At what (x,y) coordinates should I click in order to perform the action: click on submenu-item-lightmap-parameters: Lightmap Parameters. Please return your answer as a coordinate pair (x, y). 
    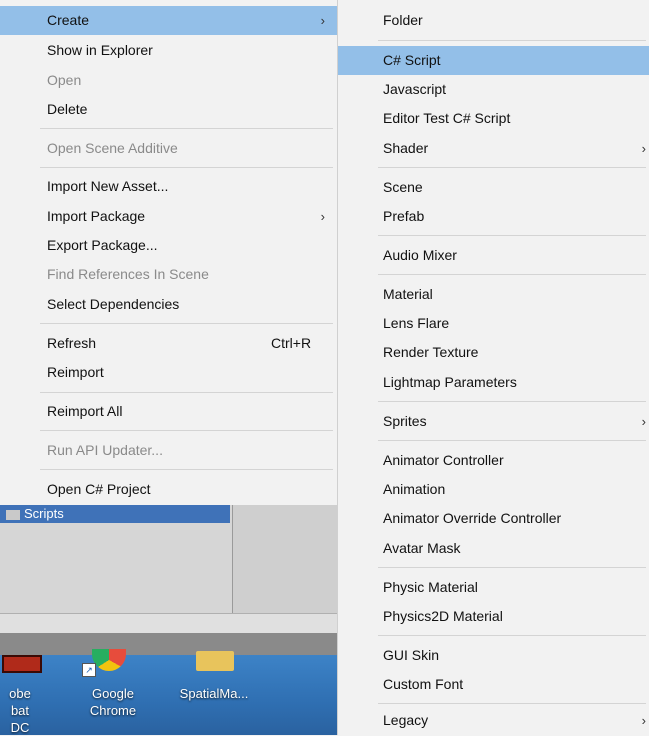
    Looking at the image, I should click on (493, 382).